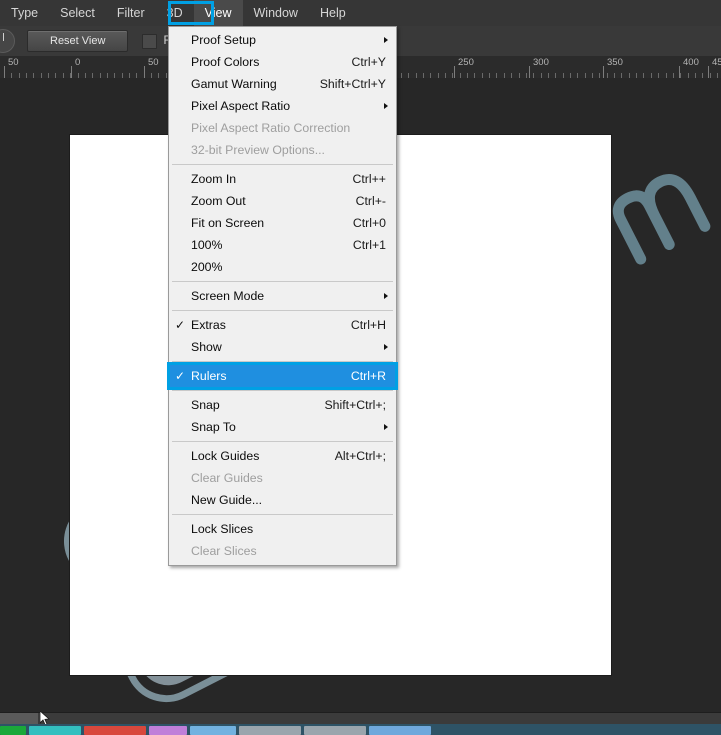 This screenshot has height=735, width=721. What do you see at coordinates (282, 245) in the screenshot?
I see `menu-item-100: 100% Ctrl+1` at bounding box center [282, 245].